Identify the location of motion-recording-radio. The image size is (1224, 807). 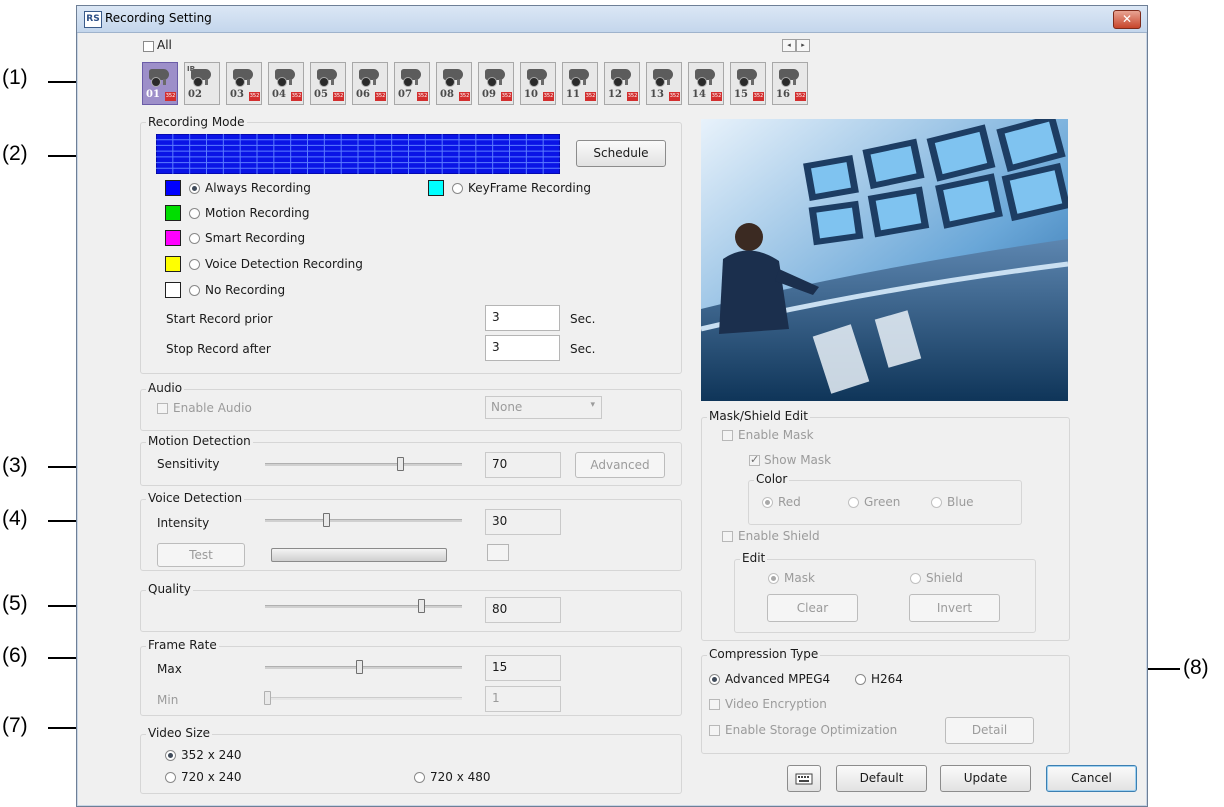
(194, 213).